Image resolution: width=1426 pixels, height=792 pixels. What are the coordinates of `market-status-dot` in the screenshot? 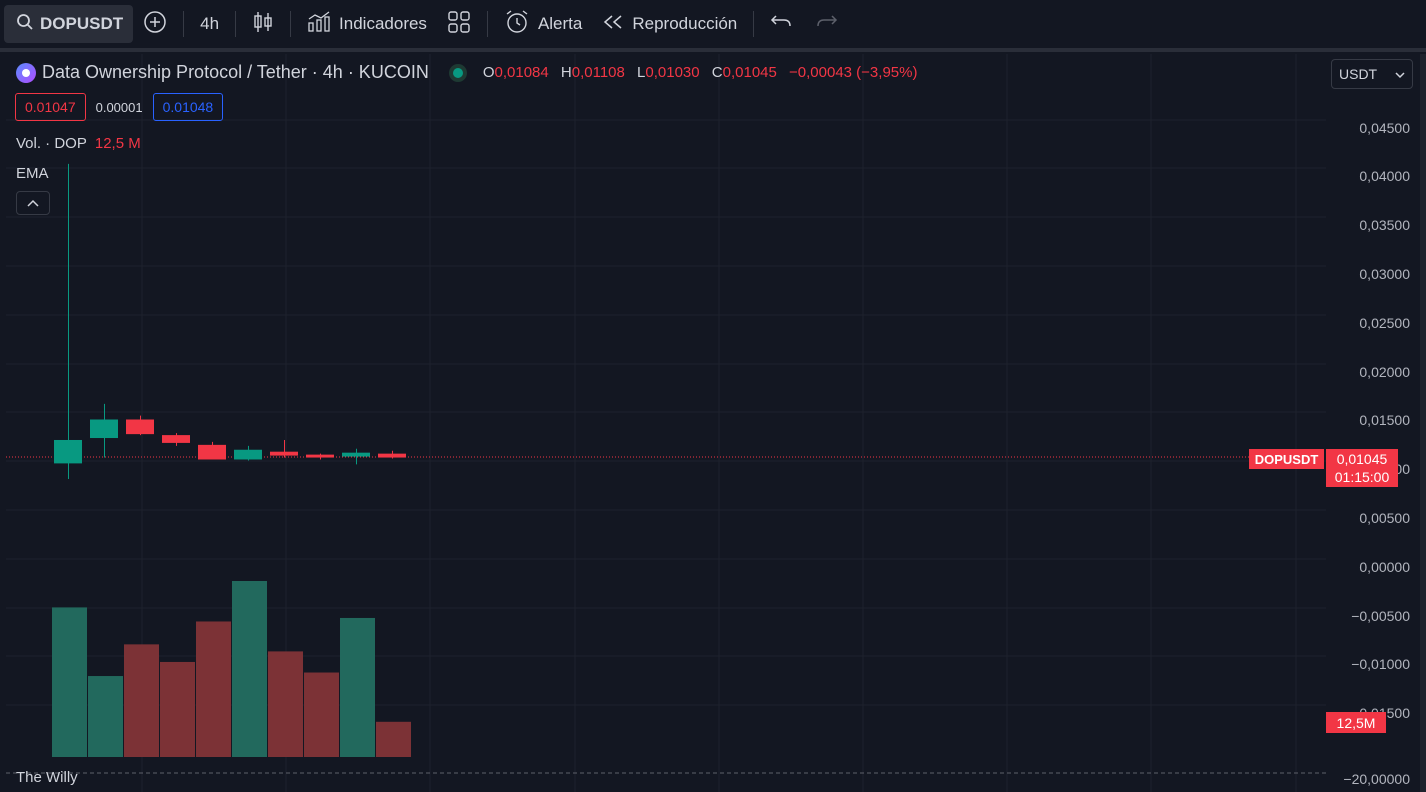 It's located at (457, 72).